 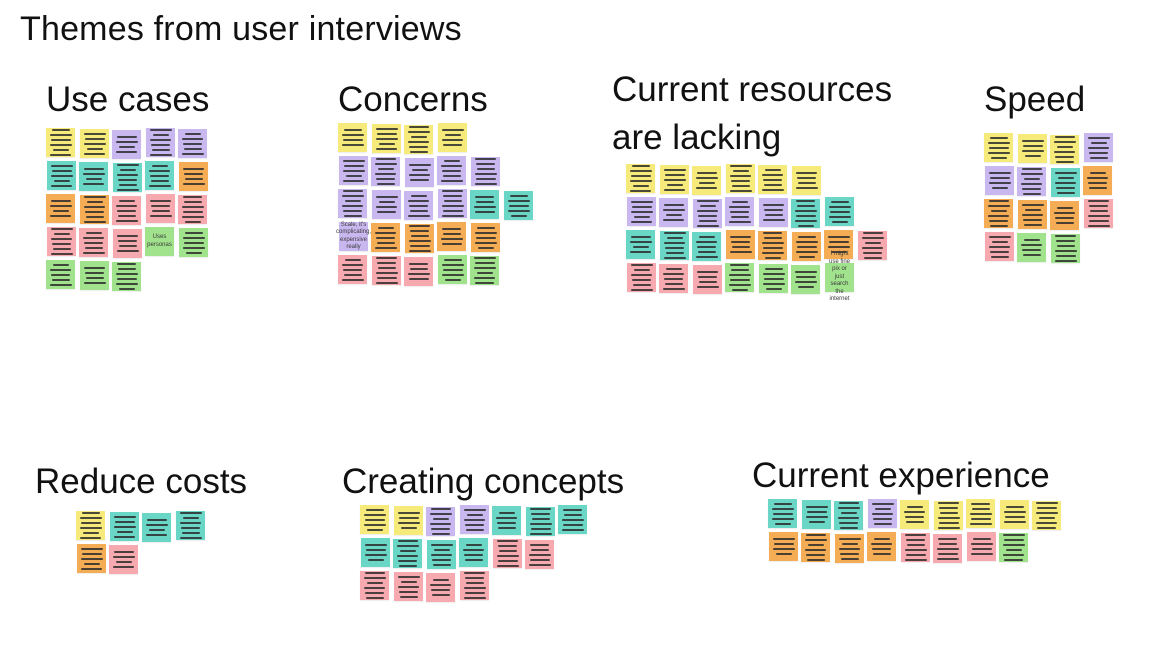 I want to click on group-speed: Speed, so click(x=1064, y=177).